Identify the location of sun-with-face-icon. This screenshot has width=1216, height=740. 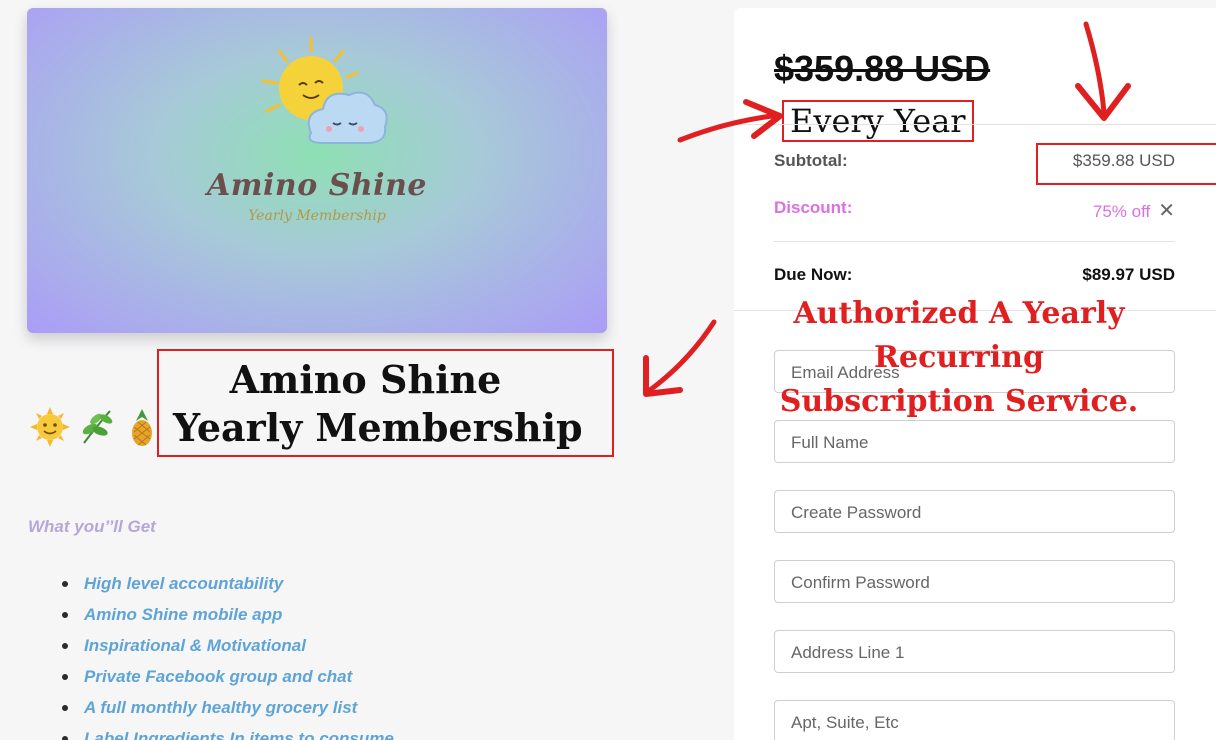
(50, 427).